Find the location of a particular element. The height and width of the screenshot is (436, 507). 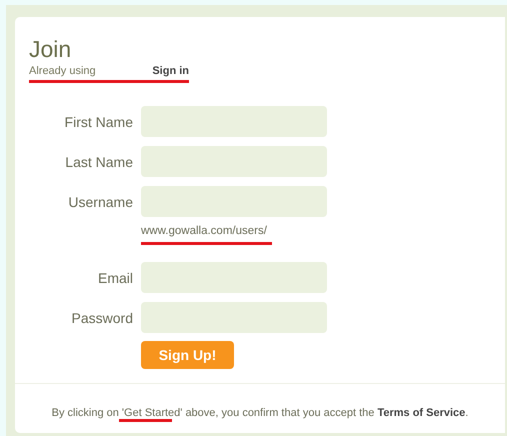

field-label: Last Name is located at coordinates (99, 162).